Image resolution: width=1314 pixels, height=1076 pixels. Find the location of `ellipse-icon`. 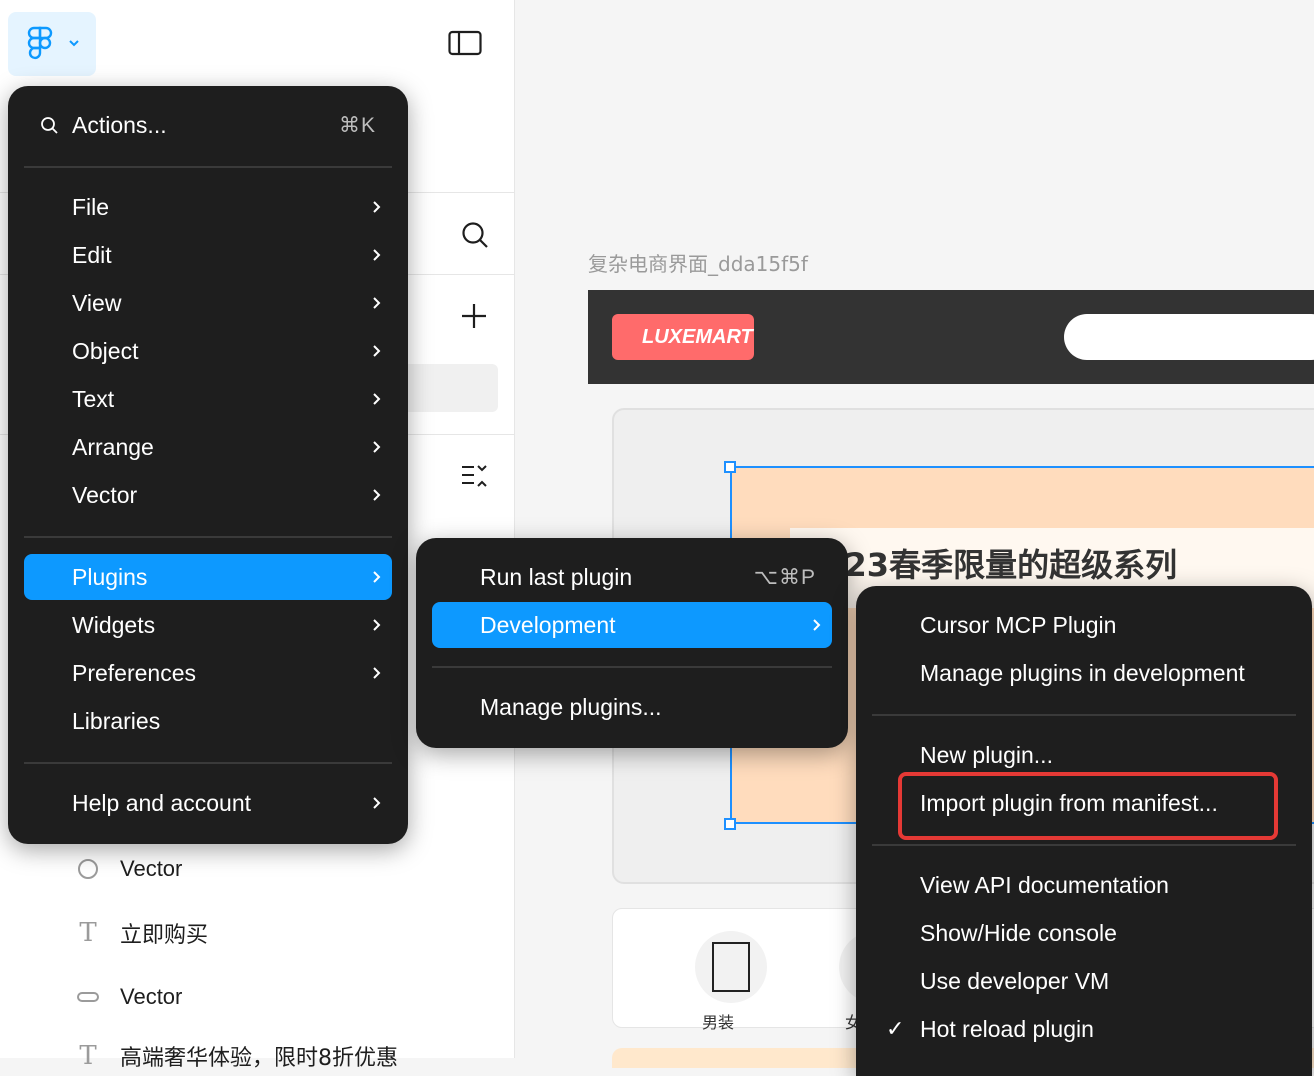

ellipse-icon is located at coordinates (88, 869).